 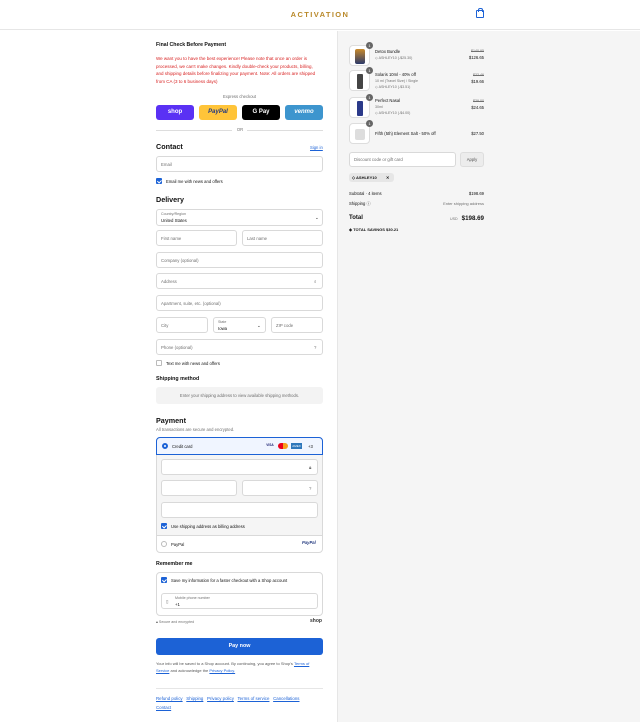 What do you see at coordinates (282, 238) in the screenshot?
I see `last-name-field: Last name` at bounding box center [282, 238].